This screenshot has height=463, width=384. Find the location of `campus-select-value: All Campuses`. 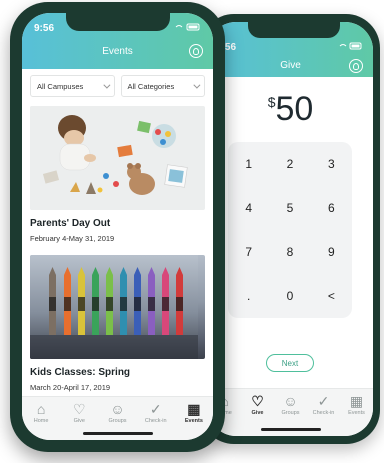

campus-select-value: All Campuses is located at coordinates (60, 86).